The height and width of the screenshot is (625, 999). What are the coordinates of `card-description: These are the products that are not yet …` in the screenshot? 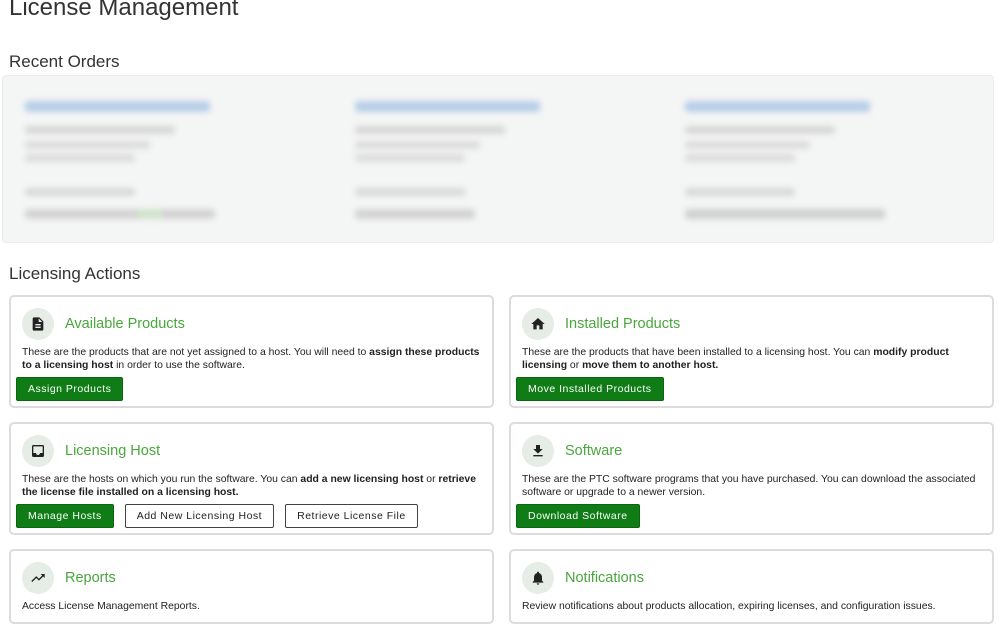 It's located at (251, 359).